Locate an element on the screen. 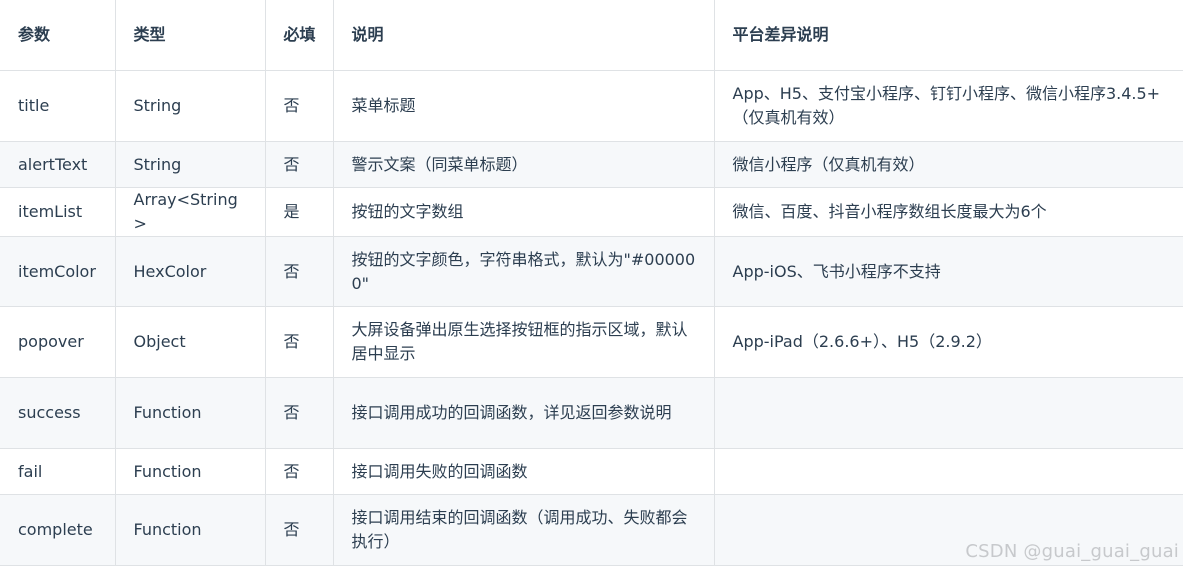  cell-type: Object is located at coordinates (190, 342).